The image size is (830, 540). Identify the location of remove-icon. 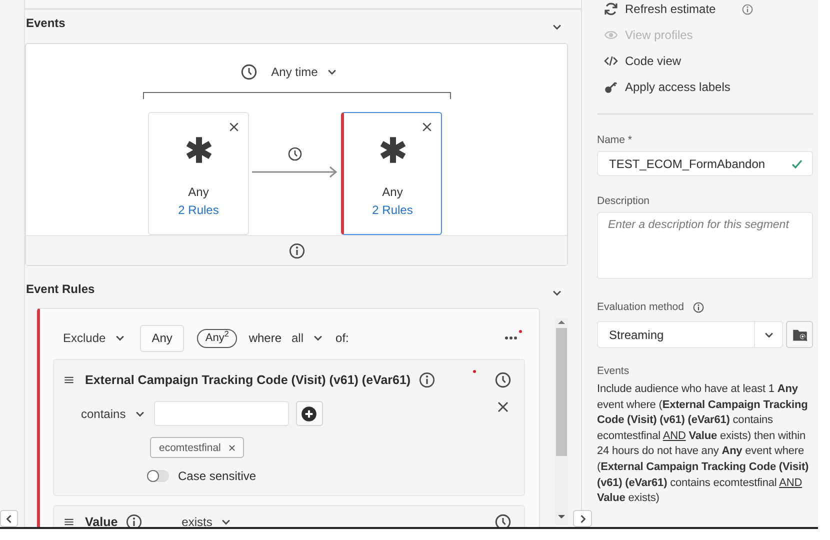
(232, 448).